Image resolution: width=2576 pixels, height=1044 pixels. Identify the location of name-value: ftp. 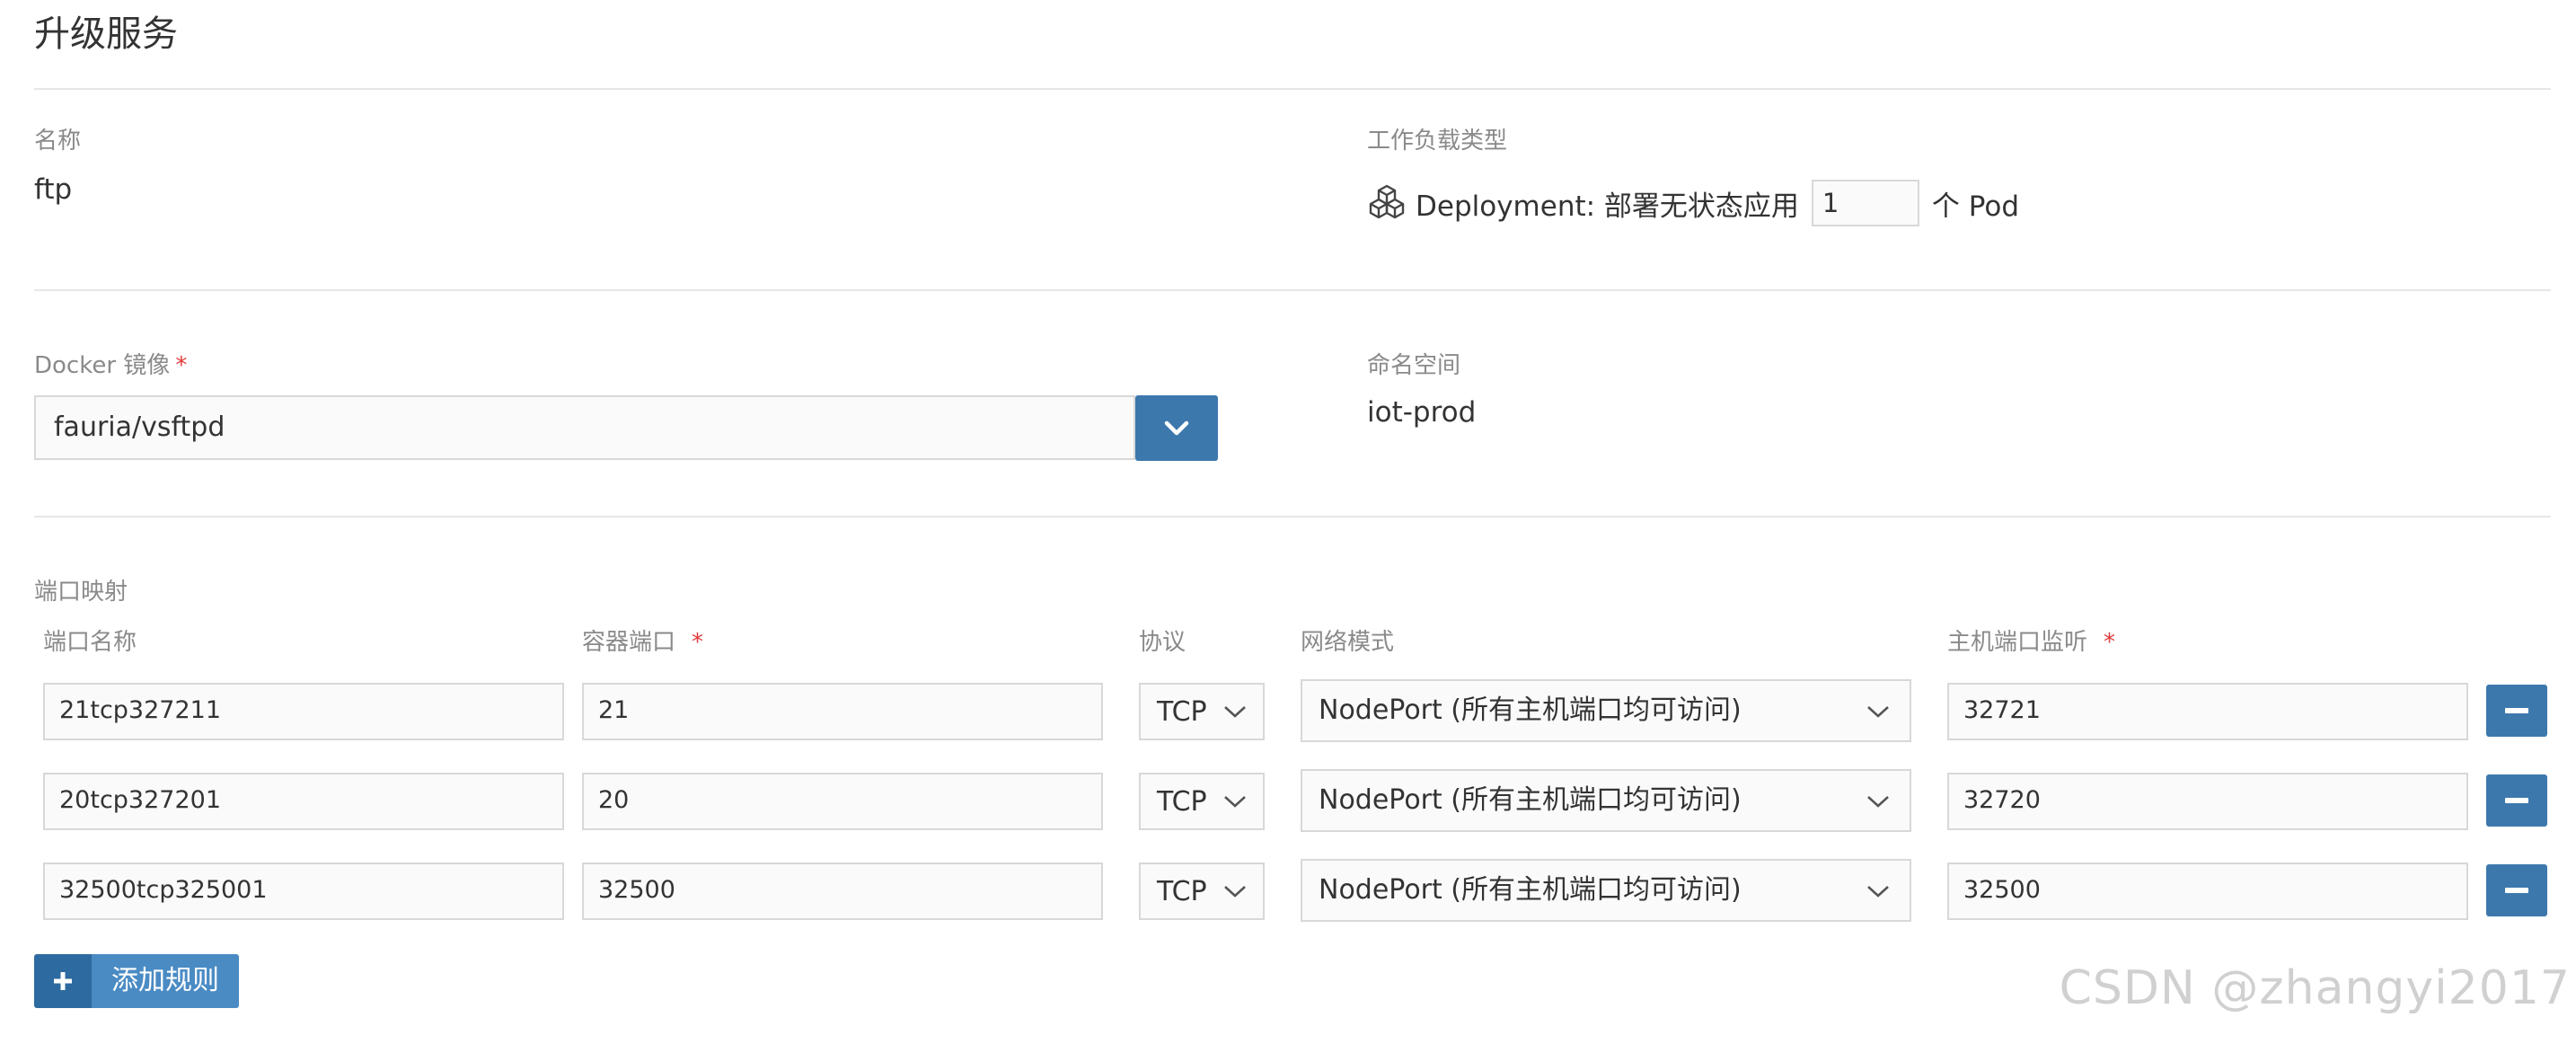
(53, 189).